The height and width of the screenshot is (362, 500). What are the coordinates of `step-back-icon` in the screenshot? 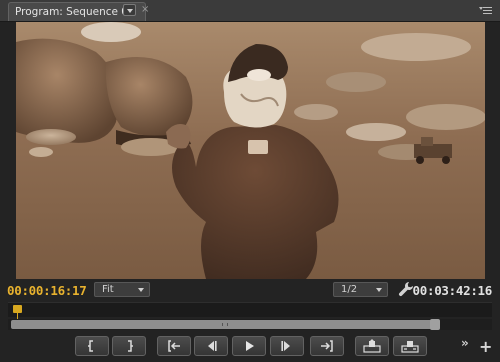 It's located at (212, 346).